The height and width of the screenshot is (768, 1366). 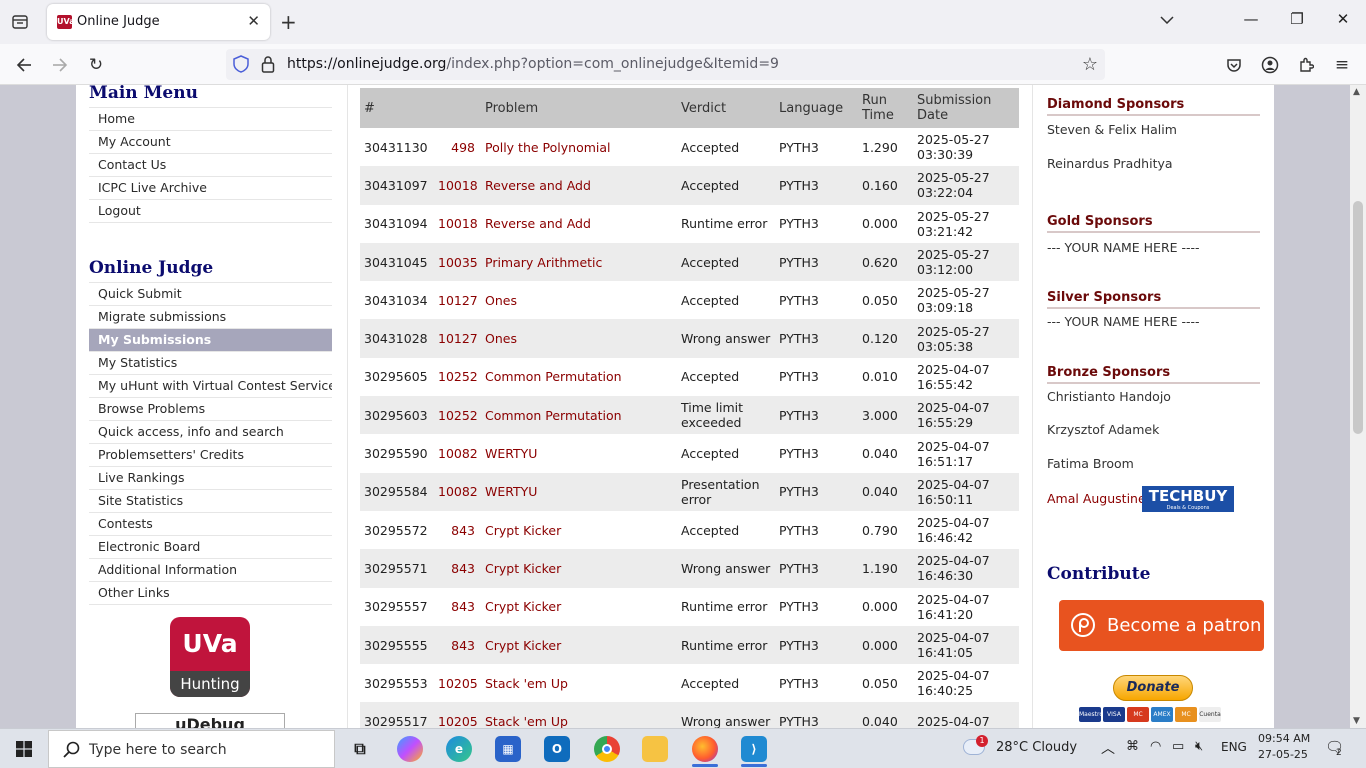 What do you see at coordinates (1356, 721) in the screenshot?
I see `scroll-down-icon: ▼` at bounding box center [1356, 721].